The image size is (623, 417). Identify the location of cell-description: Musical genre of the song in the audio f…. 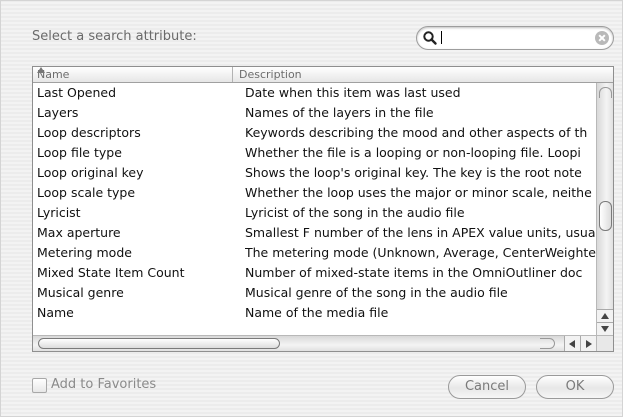
(376, 292).